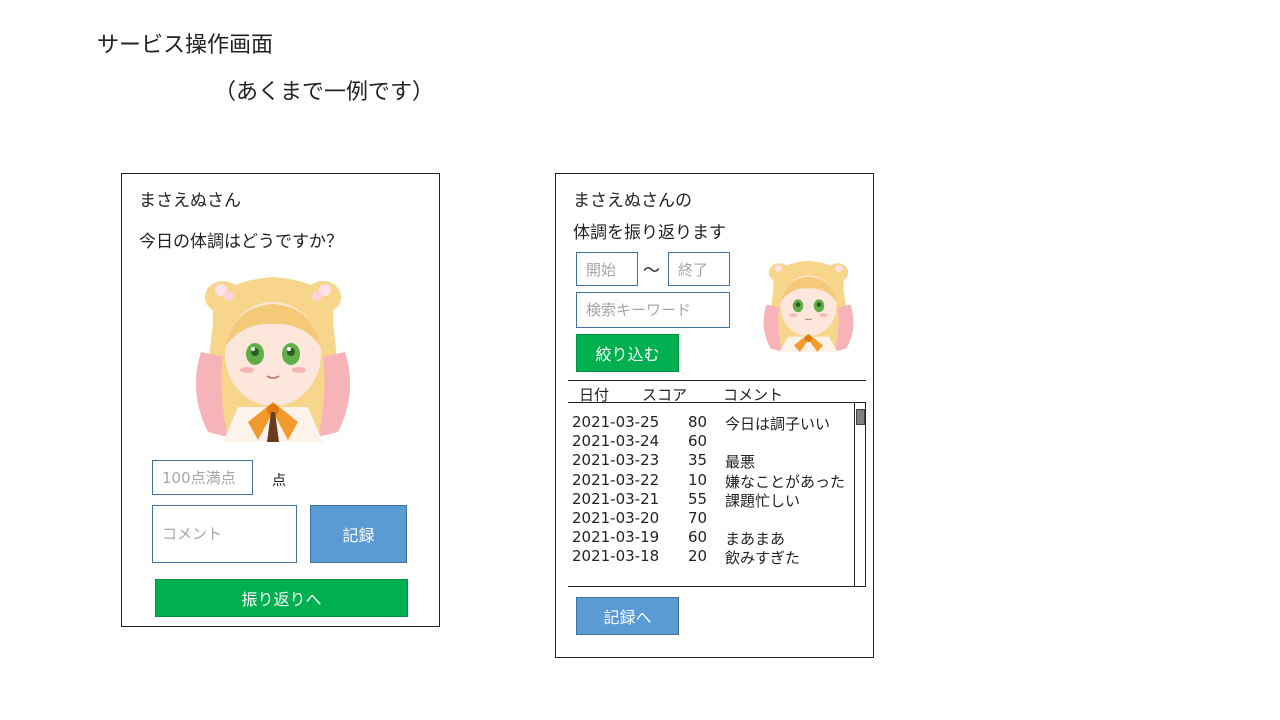 Image resolution: width=1280 pixels, height=720 pixels. Describe the element at coordinates (616, 460) in the screenshot. I see `row-date: 2021-03-23` at that location.